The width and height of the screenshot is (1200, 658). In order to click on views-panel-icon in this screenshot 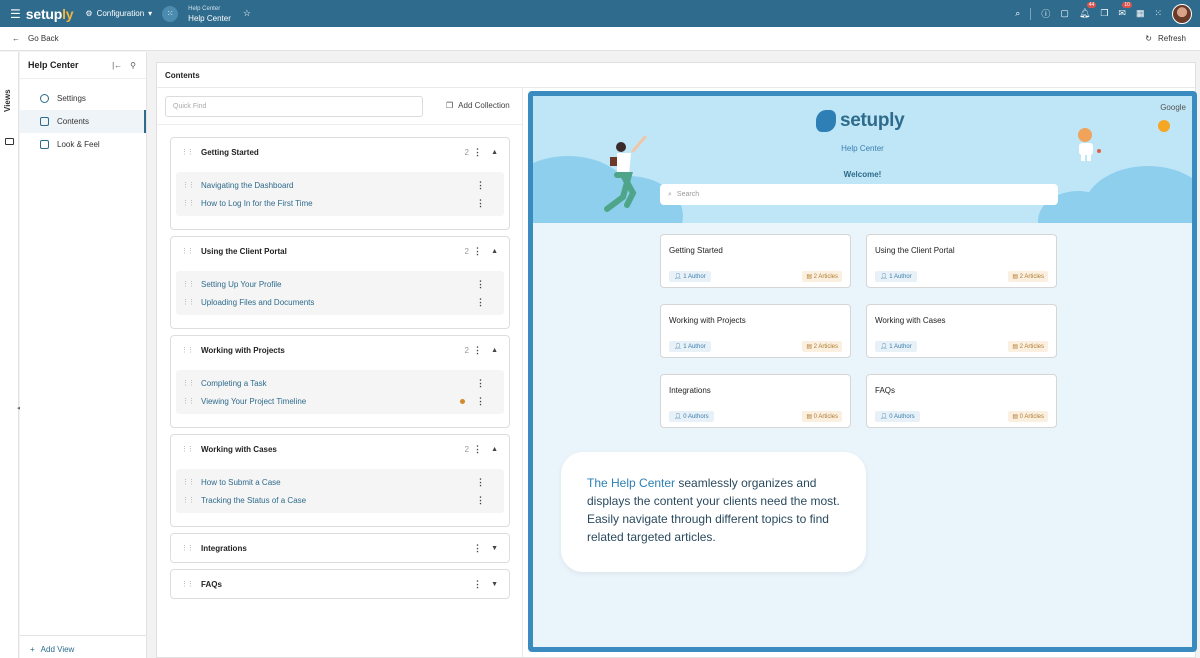, I will do `click(9, 141)`.